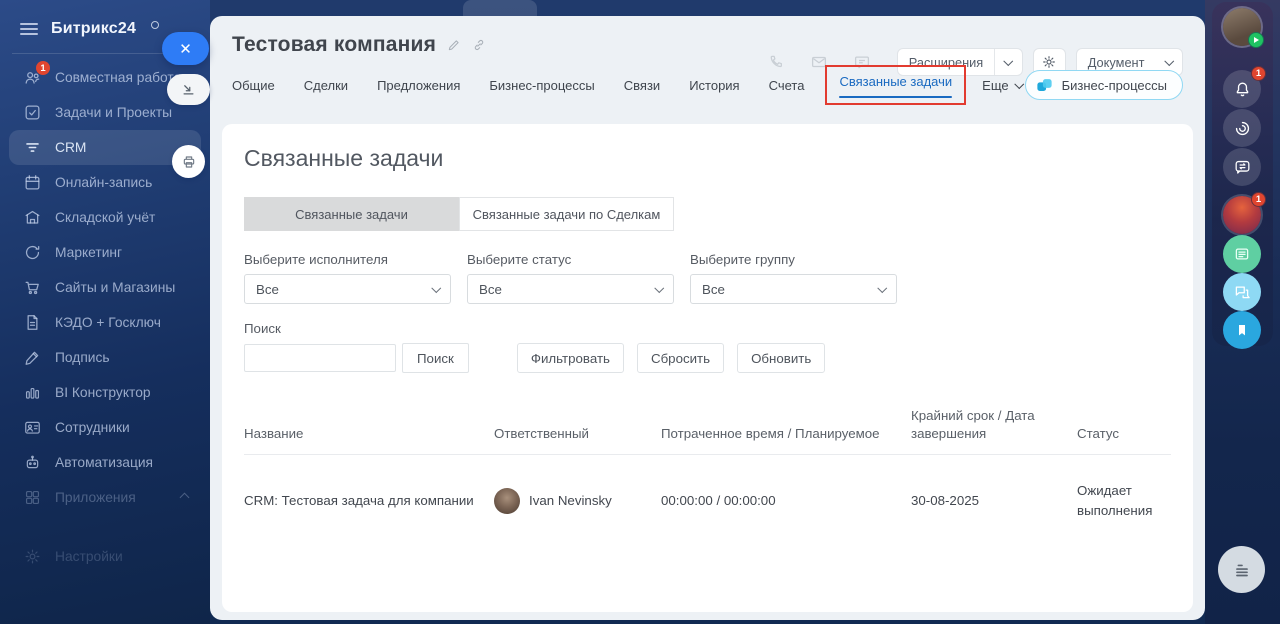 The height and width of the screenshot is (624, 1280). What do you see at coordinates (32, 147) in the screenshot?
I see `crm-icon` at bounding box center [32, 147].